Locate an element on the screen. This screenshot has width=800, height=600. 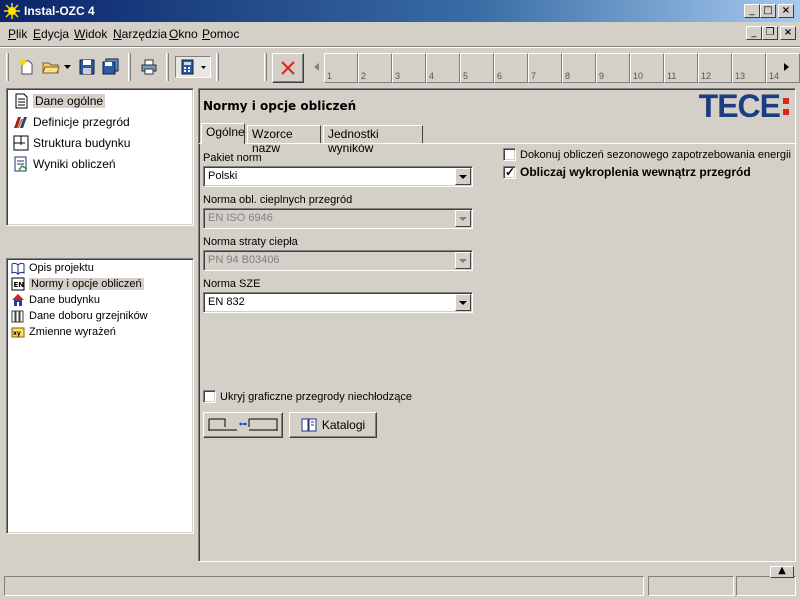
level-number: 8 is located at coordinates (568, 76).